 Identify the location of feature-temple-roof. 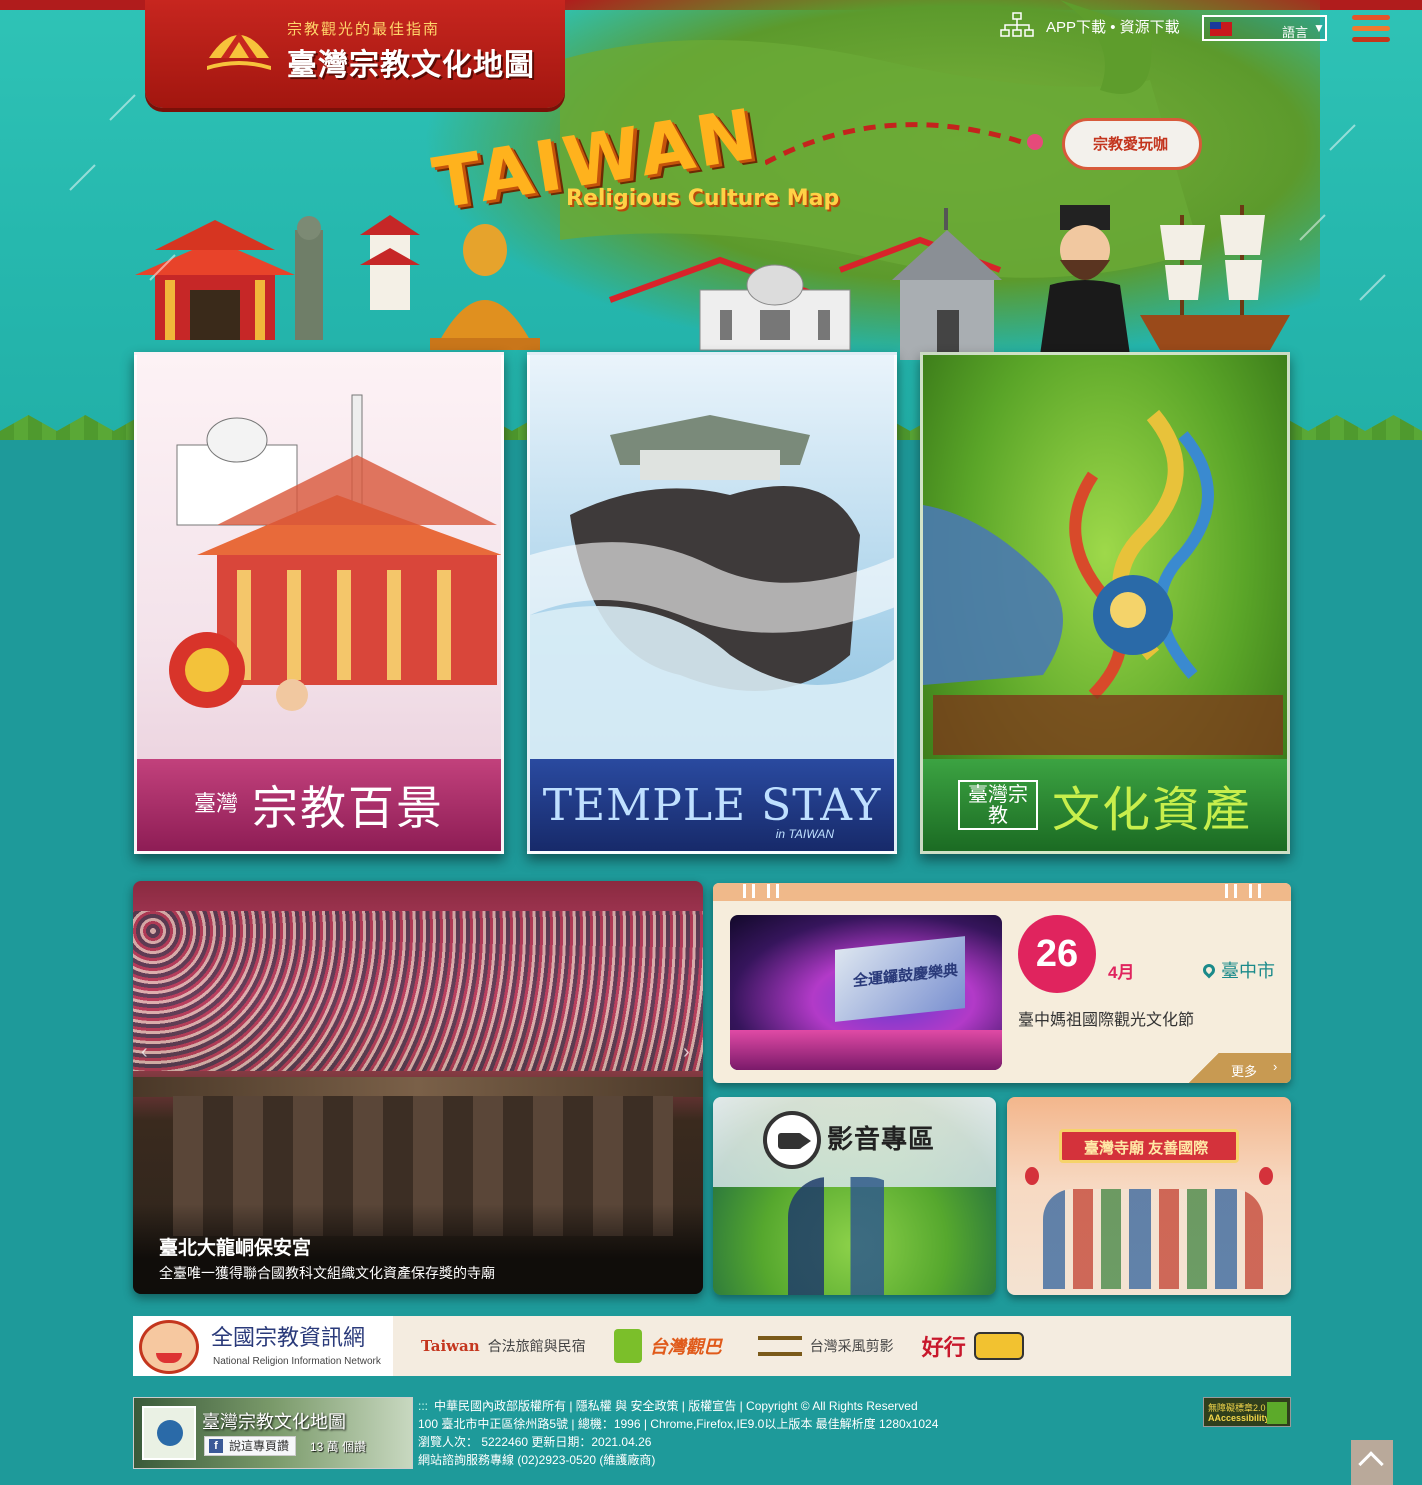
(418, 1087).